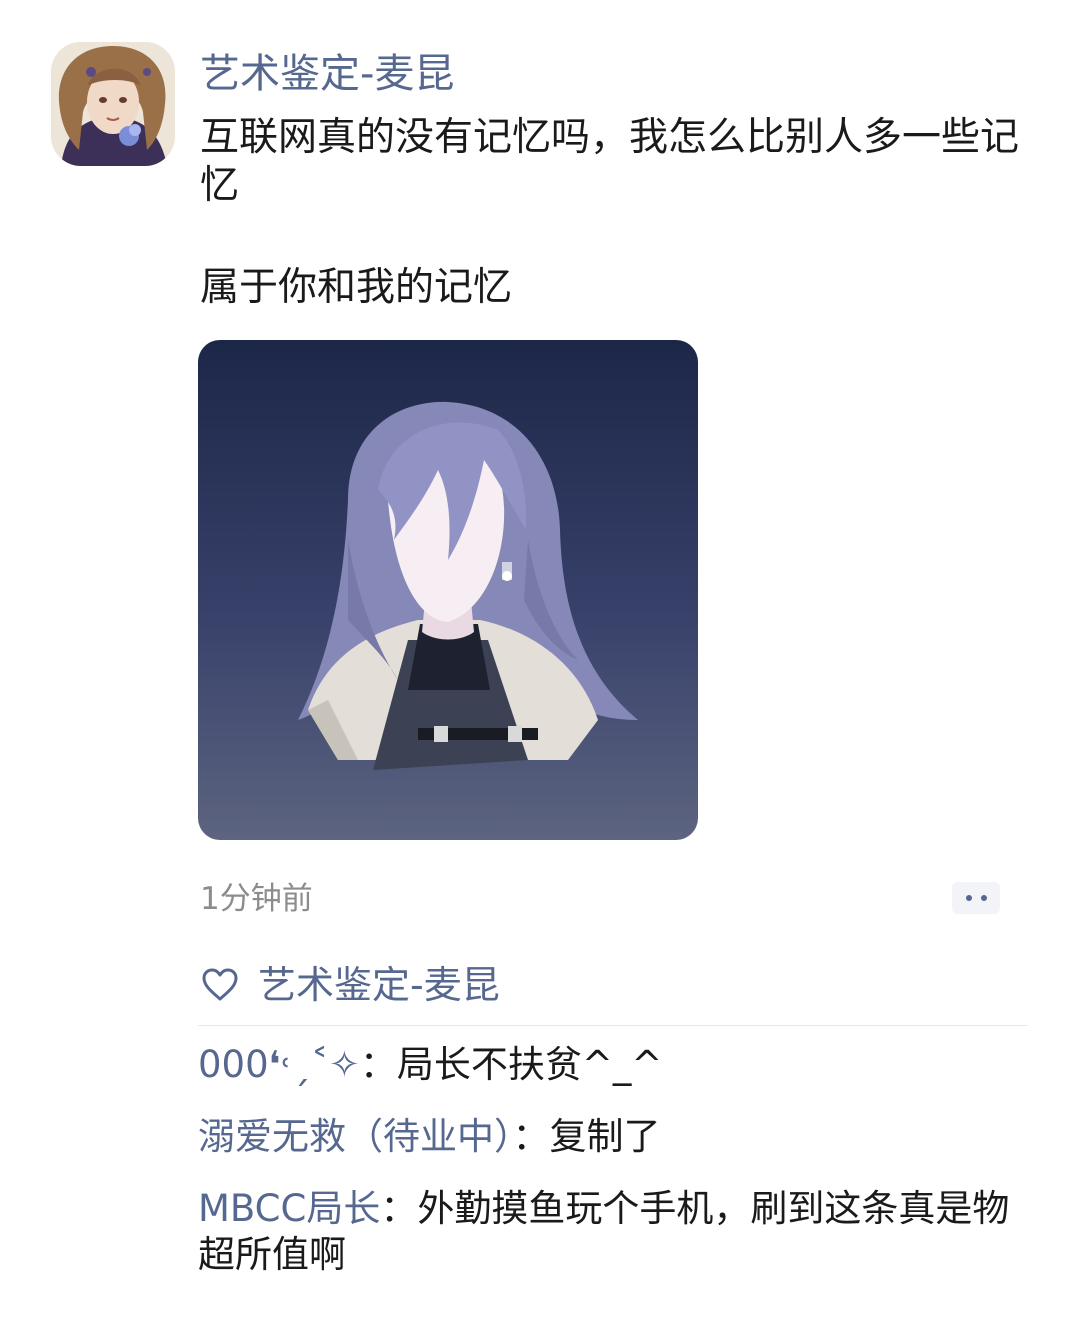  Describe the element at coordinates (356, 287) in the screenshot. I see `post-text-paragraph-2: 属于你和我的记忆` at that location.